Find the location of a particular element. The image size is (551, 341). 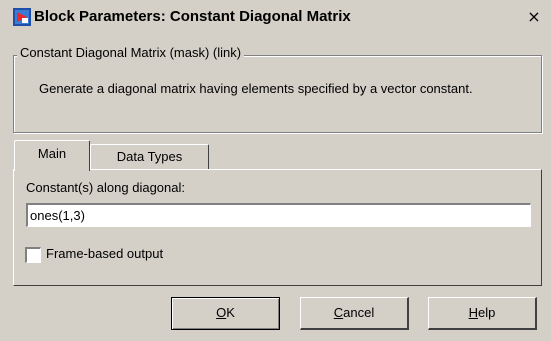

close-icon: × is located at coordinates (534, 17).